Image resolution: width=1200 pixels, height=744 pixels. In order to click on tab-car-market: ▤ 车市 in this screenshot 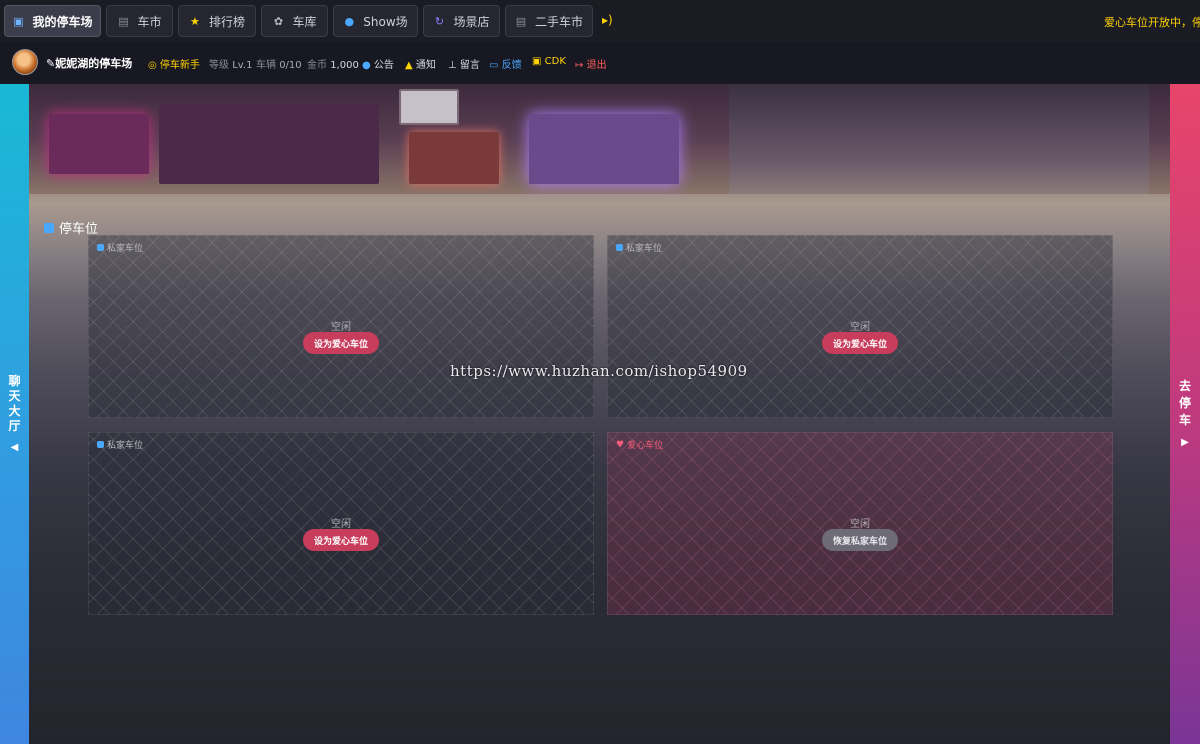, I will do `click(139, 21)`.